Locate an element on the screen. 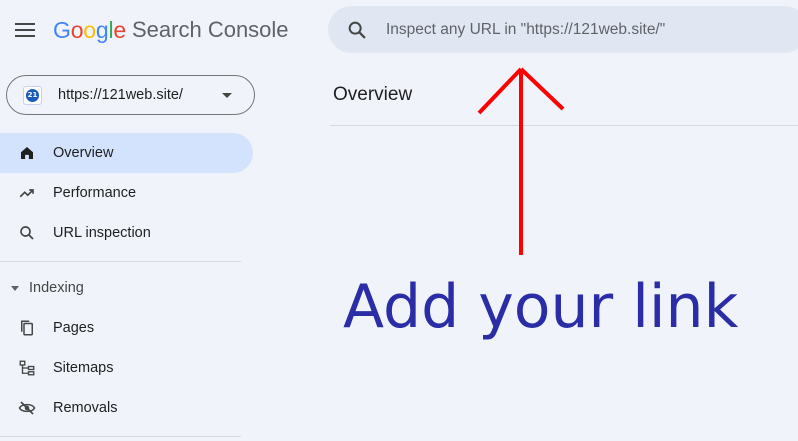 This screenshot has width=798, height=441. site-favicon-icon: 21 is located at coordinates (32, 95).